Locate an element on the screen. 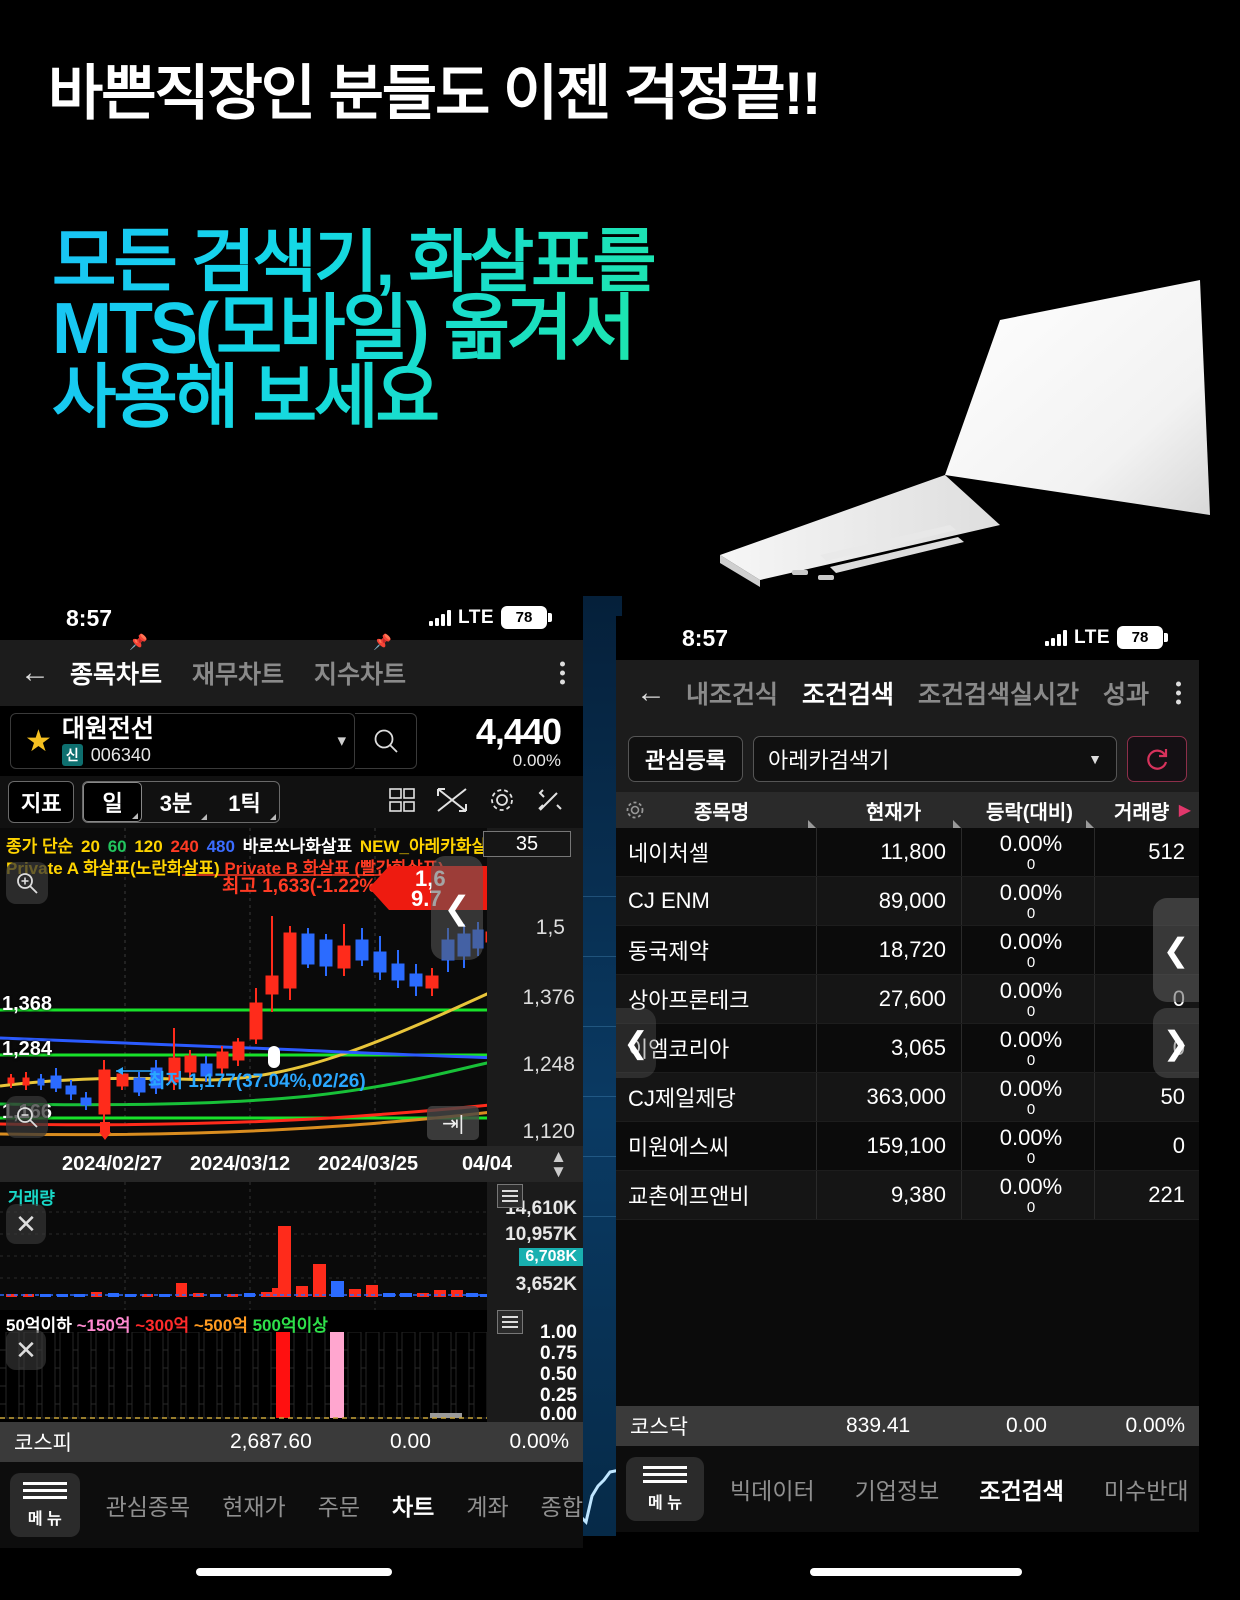 The image size is (1240, 1600). legend-item: ~150억 is located at coordinates (103, 1325).